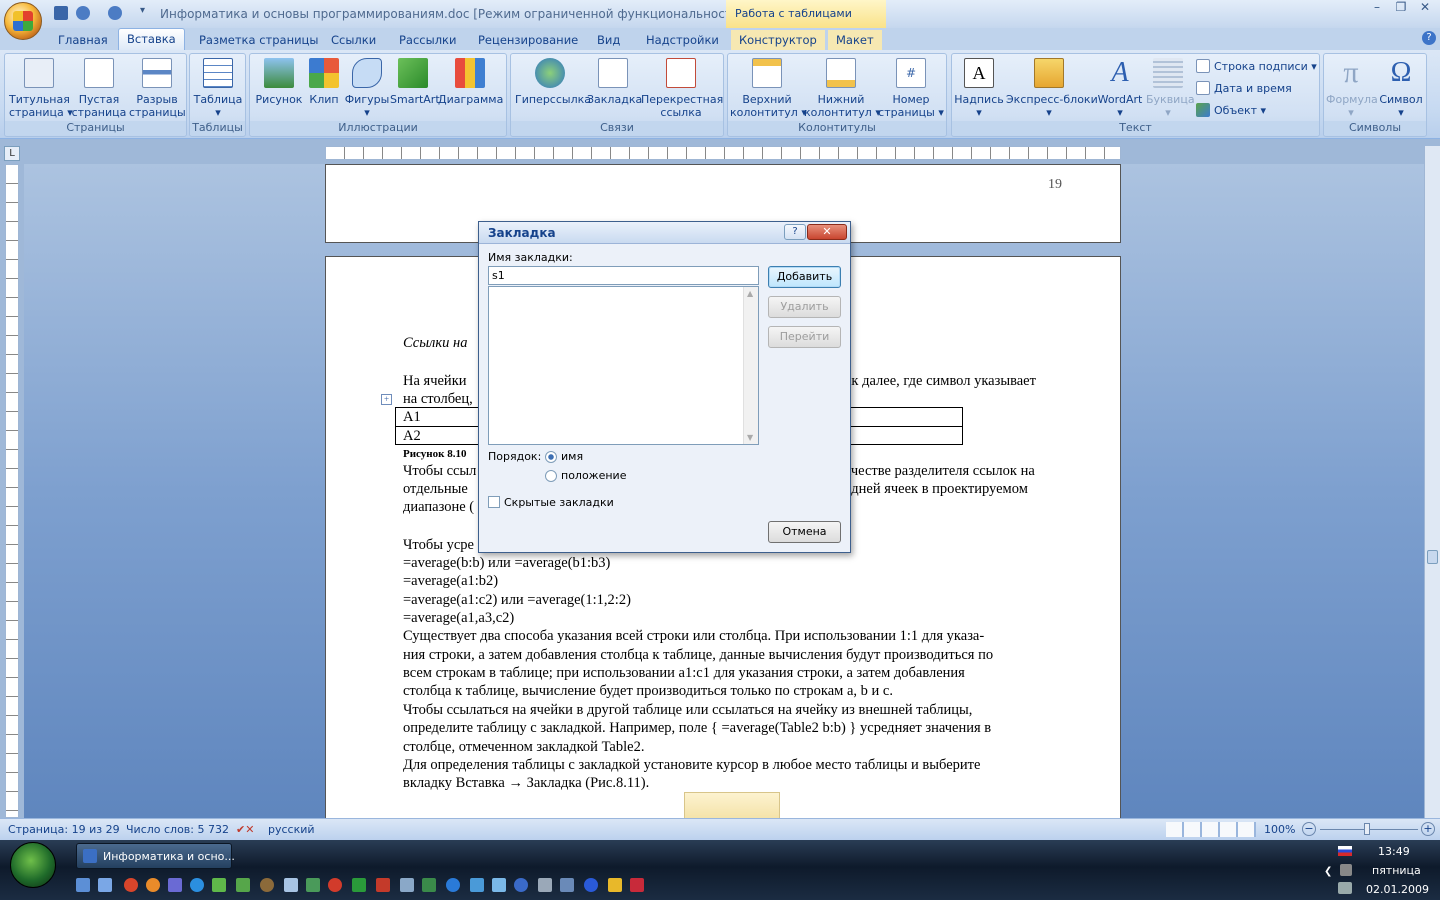 This screenshot has width=1440, height=900. I want to click on header-button: Верхний колонтитул ▾, so click(768, 88).